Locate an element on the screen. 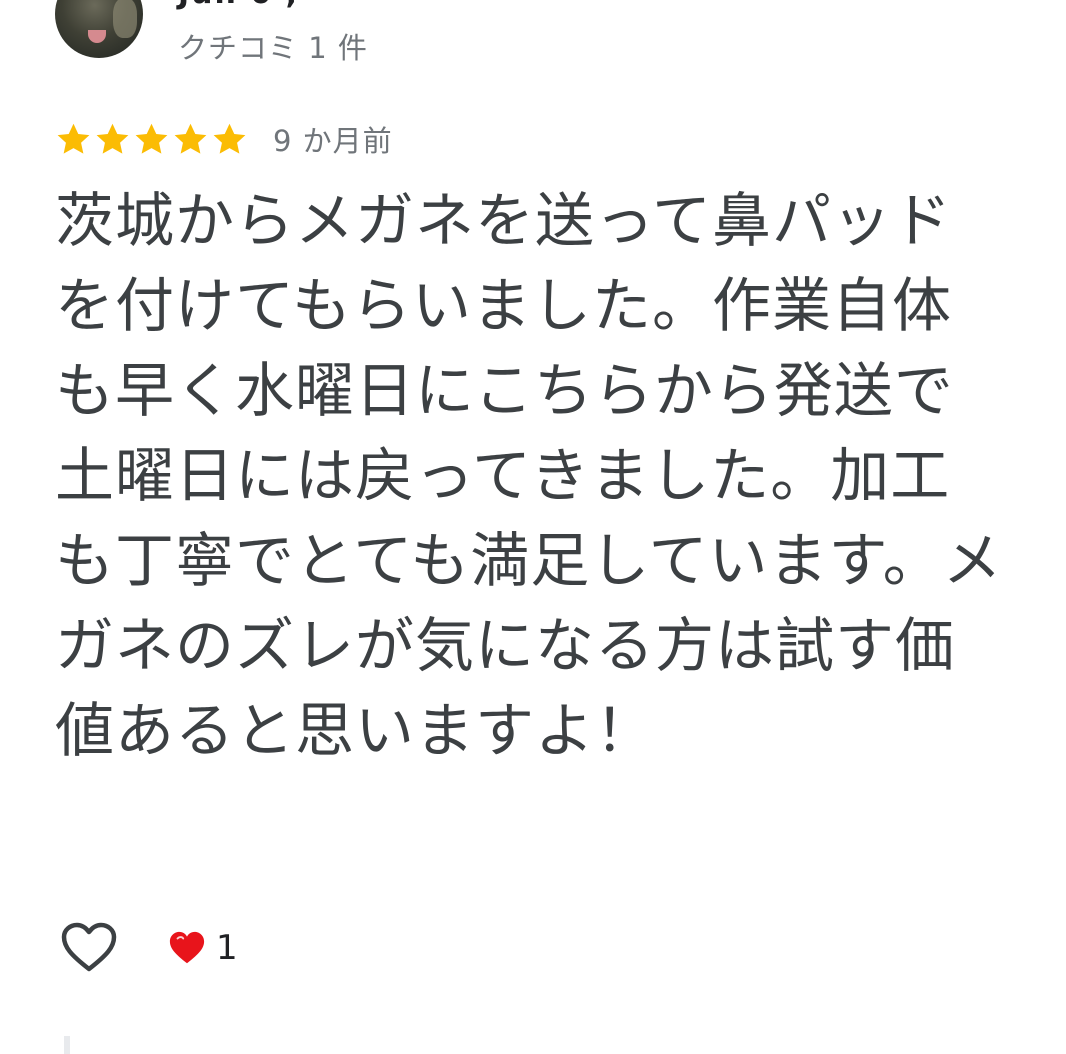 Image resolution: width=1066 pixels, height=1054 pixels. heart-filled-icon is located at coordinates (187, 947).